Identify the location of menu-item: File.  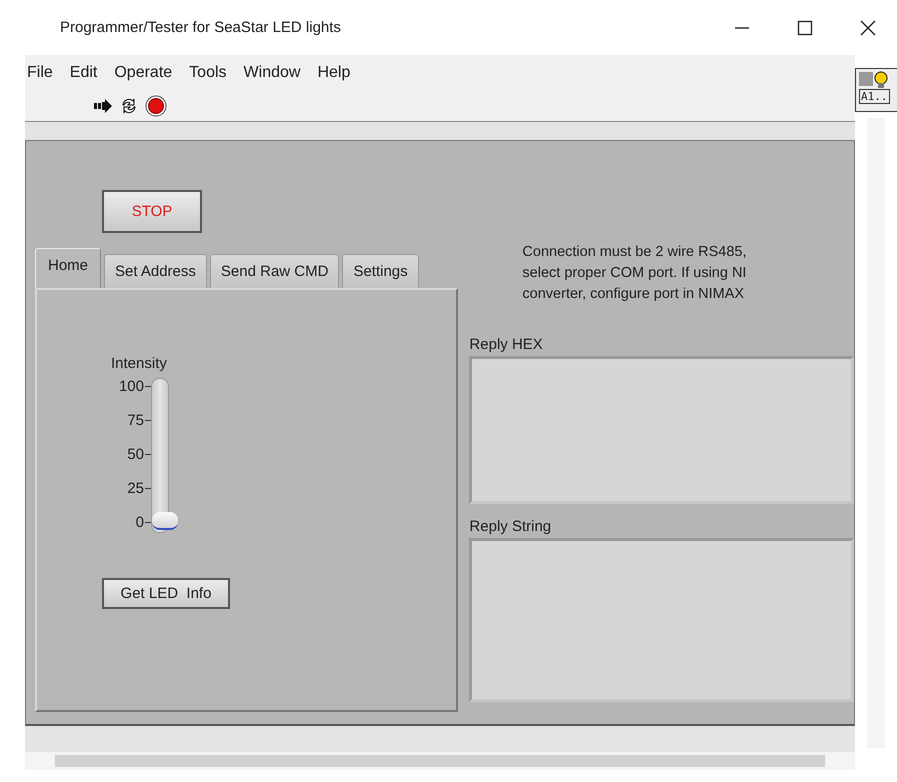
(40, 73).